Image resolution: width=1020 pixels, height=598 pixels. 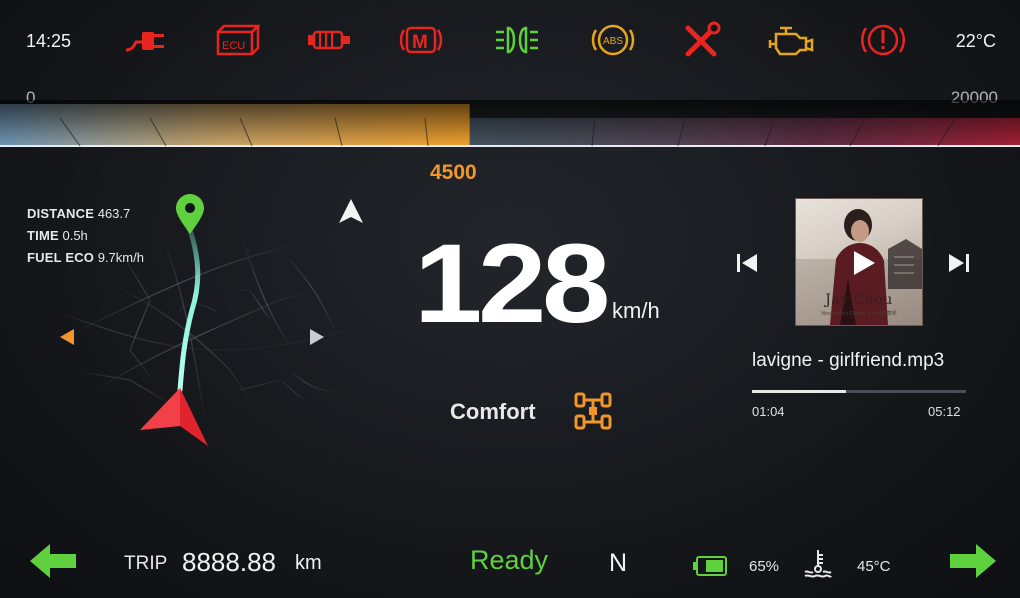 What do you see at coordinates (975, 41) in the screenshot?
I see `outside-temperature: 22°C` at bounding box center [975, 41].